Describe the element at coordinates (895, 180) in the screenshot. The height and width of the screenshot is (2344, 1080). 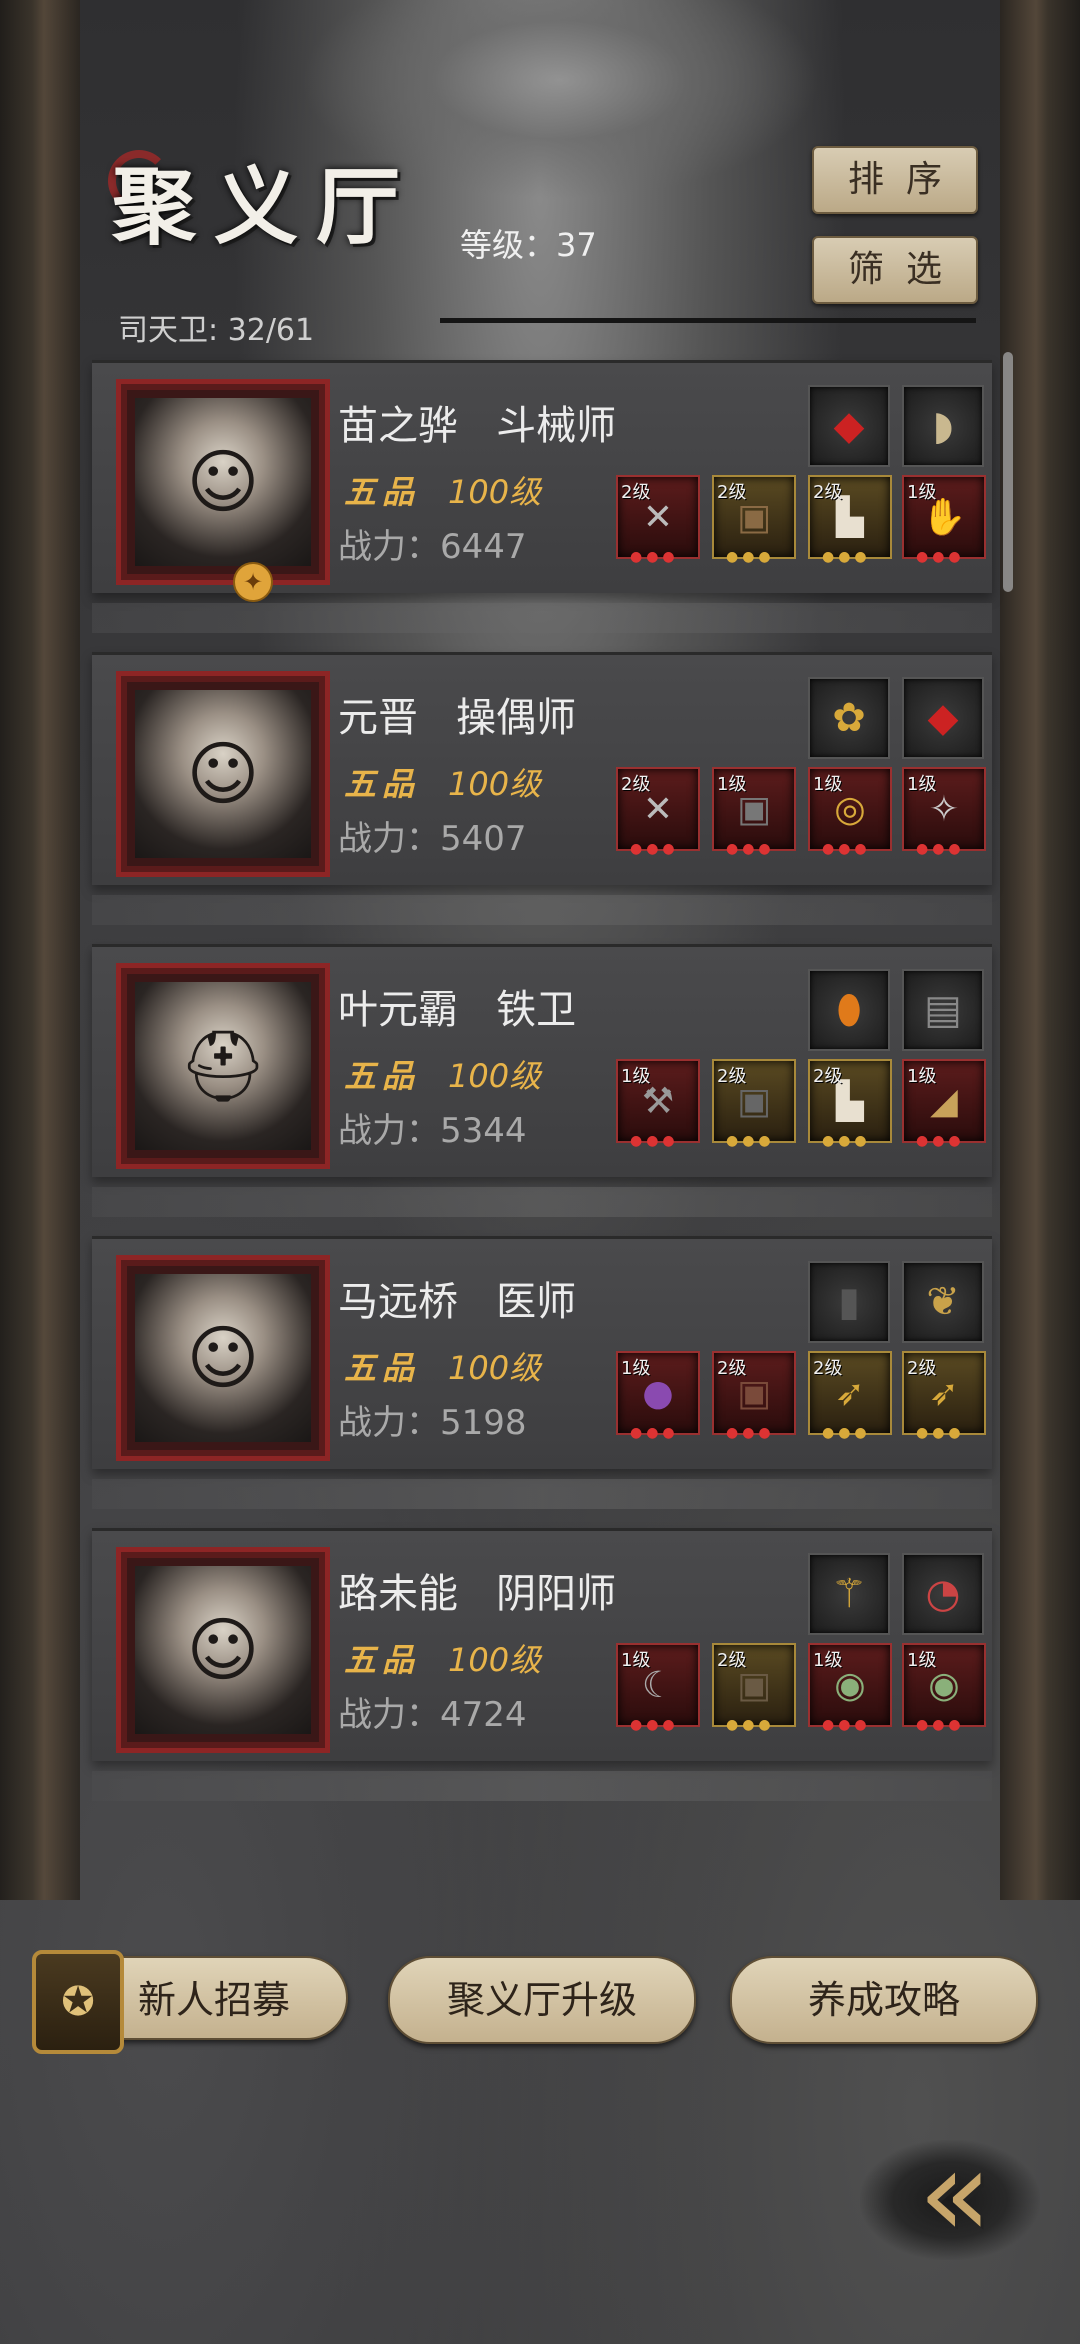
I see `sort-button: 排序` at that location.